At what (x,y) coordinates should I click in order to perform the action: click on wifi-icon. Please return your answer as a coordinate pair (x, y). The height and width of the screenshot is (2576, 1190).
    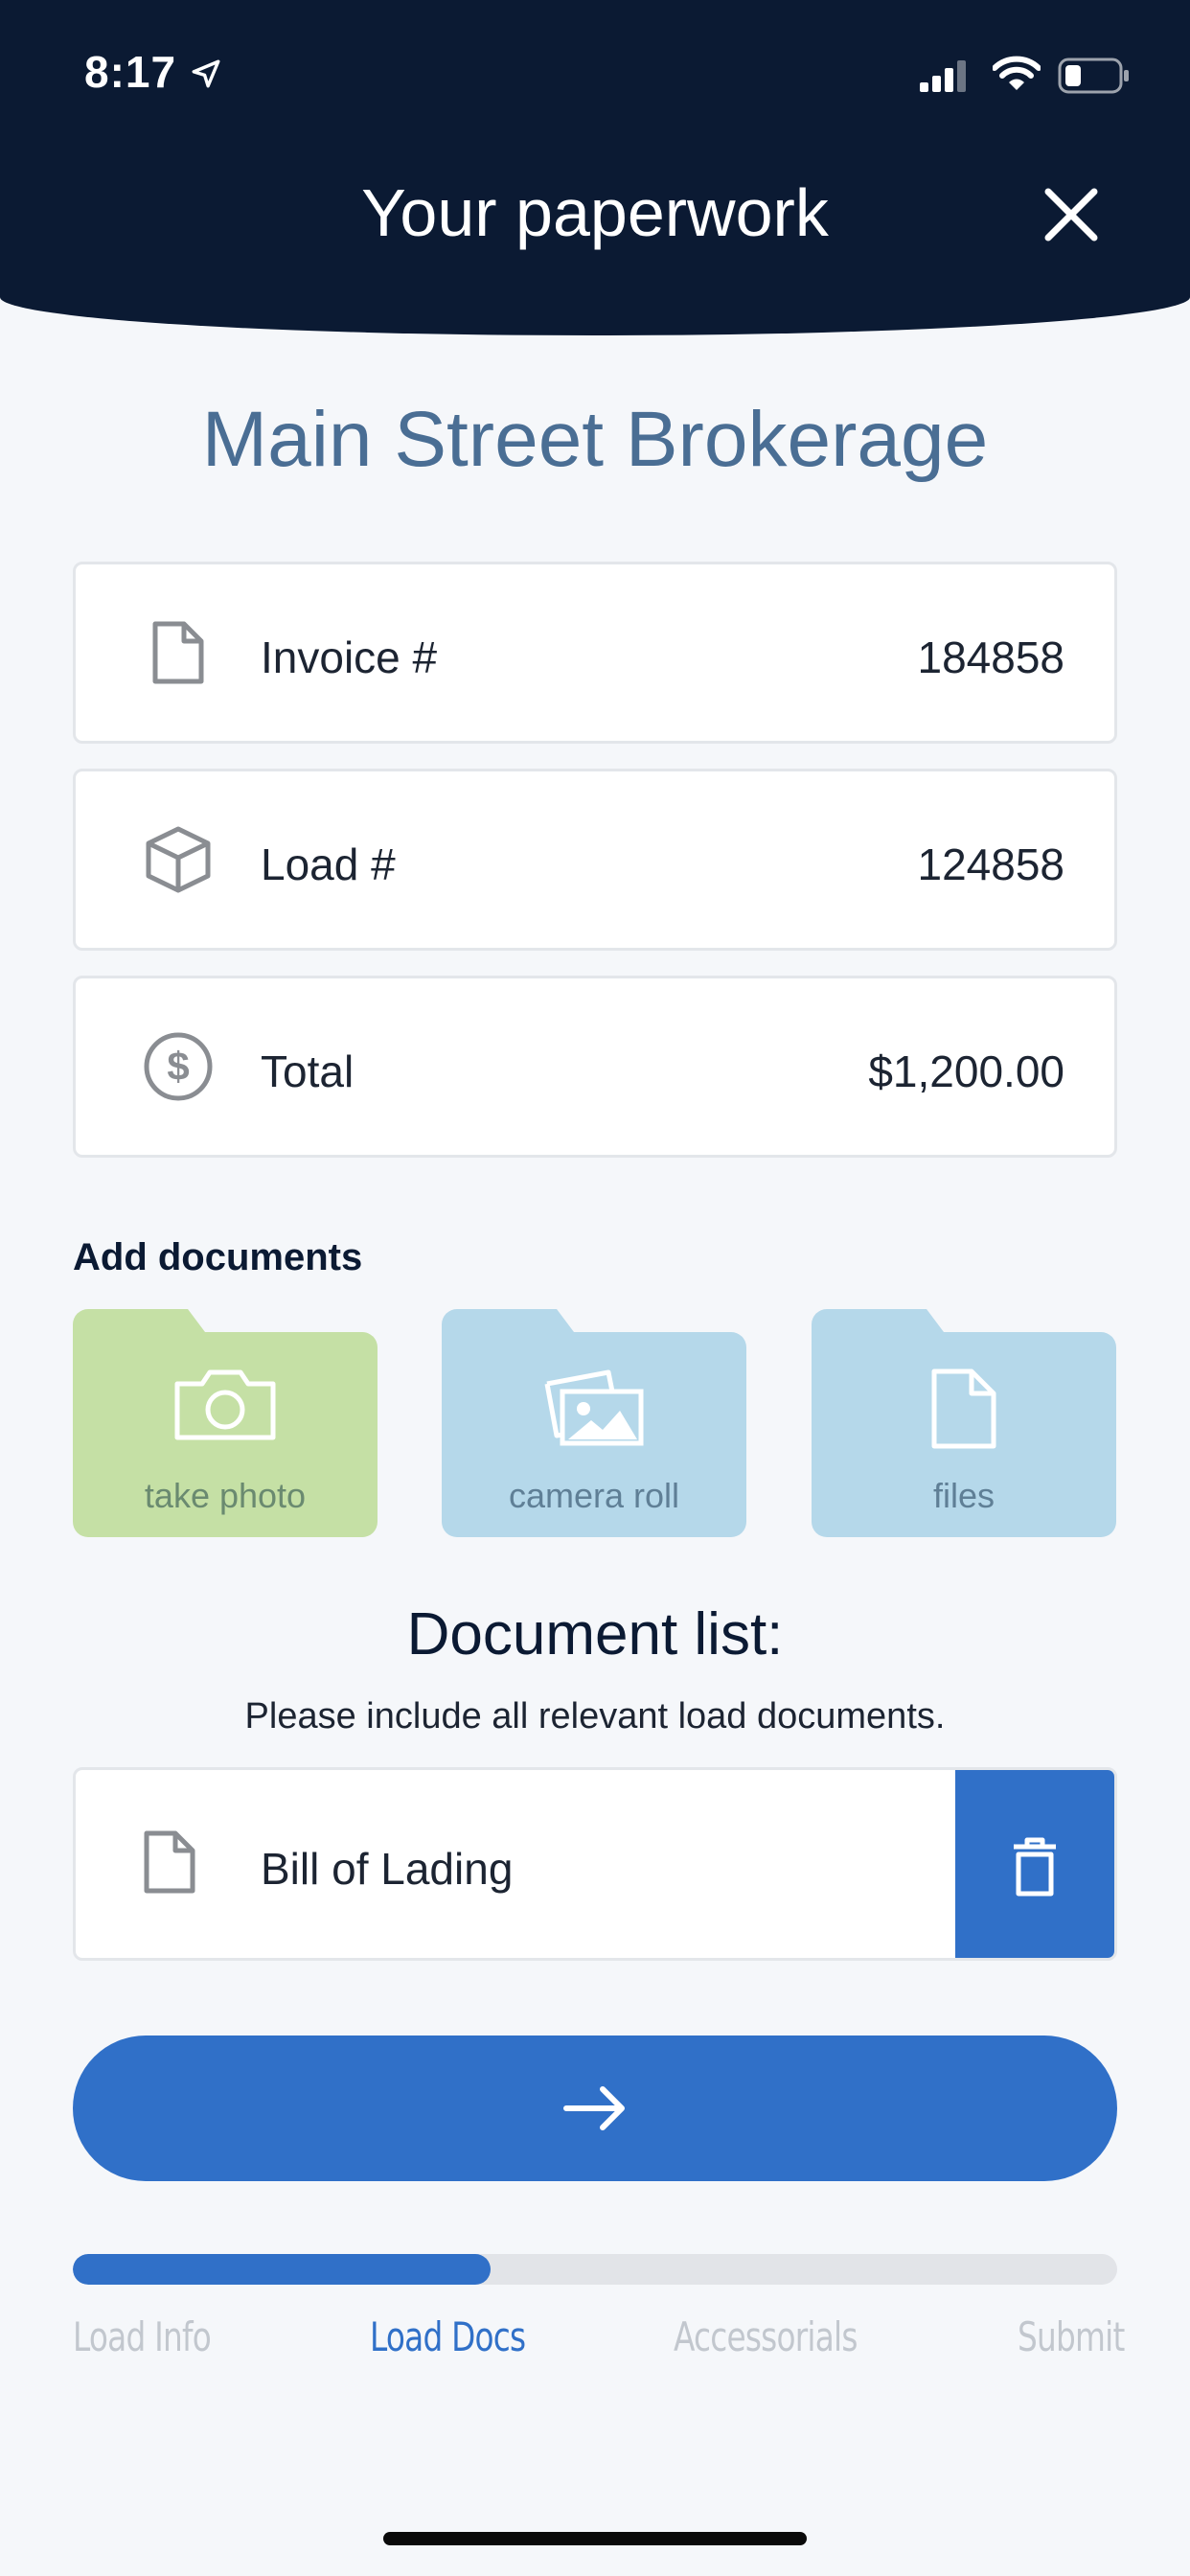
    Looking at the image, I should click on (1017, 73).